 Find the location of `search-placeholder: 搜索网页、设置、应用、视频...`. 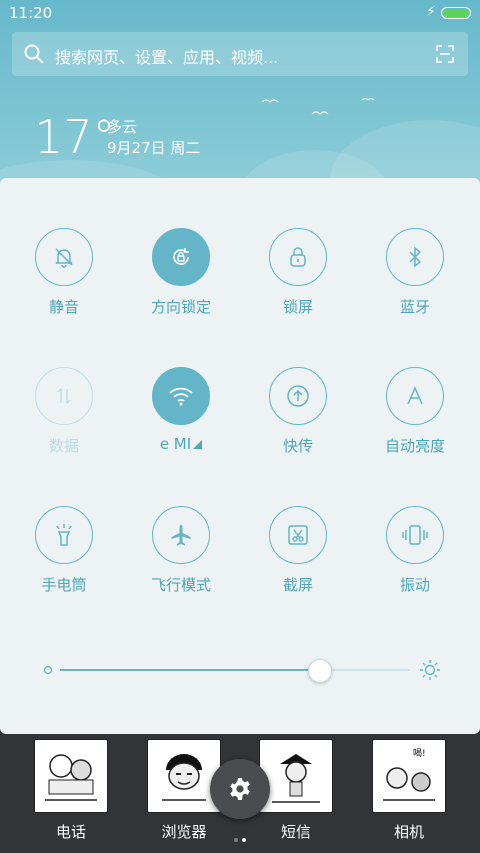

search-placeholder: 搜索网页、设置、应用、视频... is located at coordinates (167, 57).